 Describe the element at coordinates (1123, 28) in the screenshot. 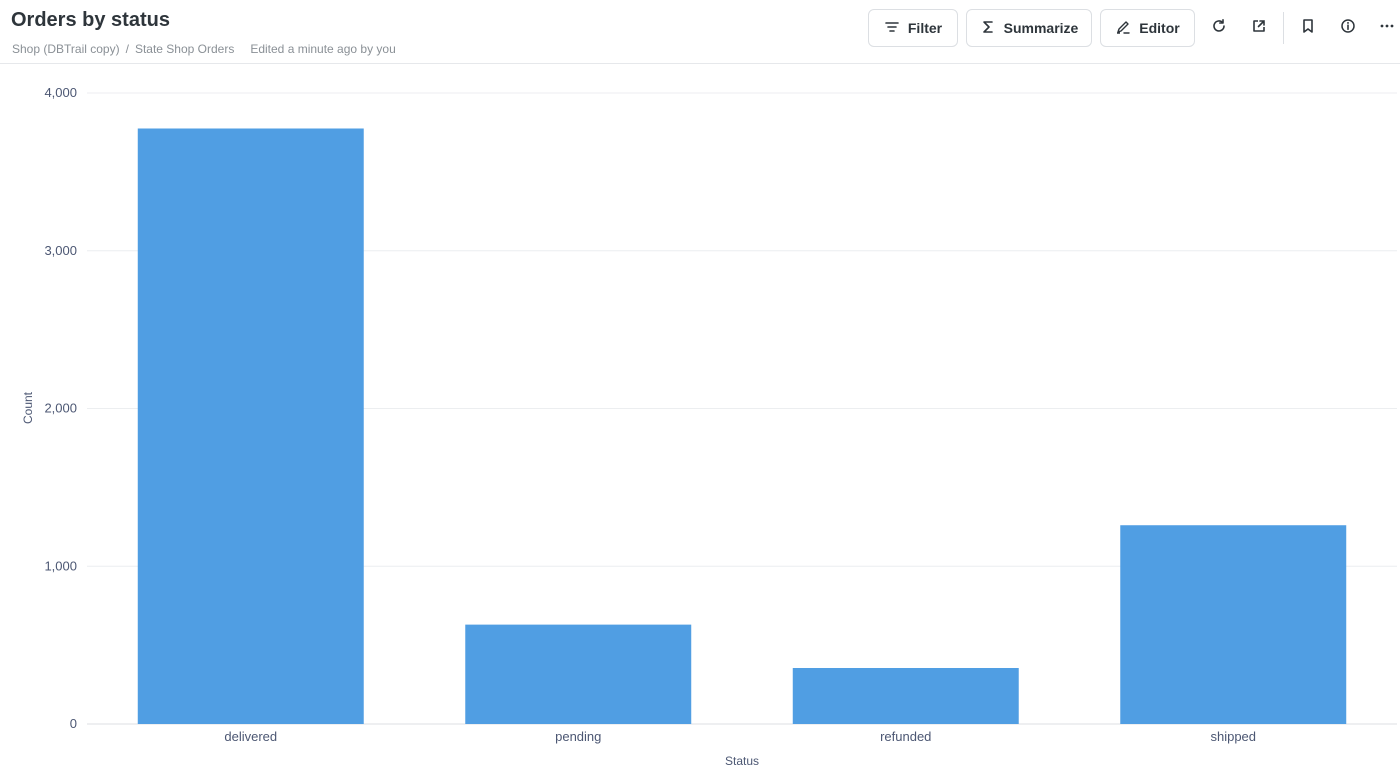

I see `pencil-icon` at that location.